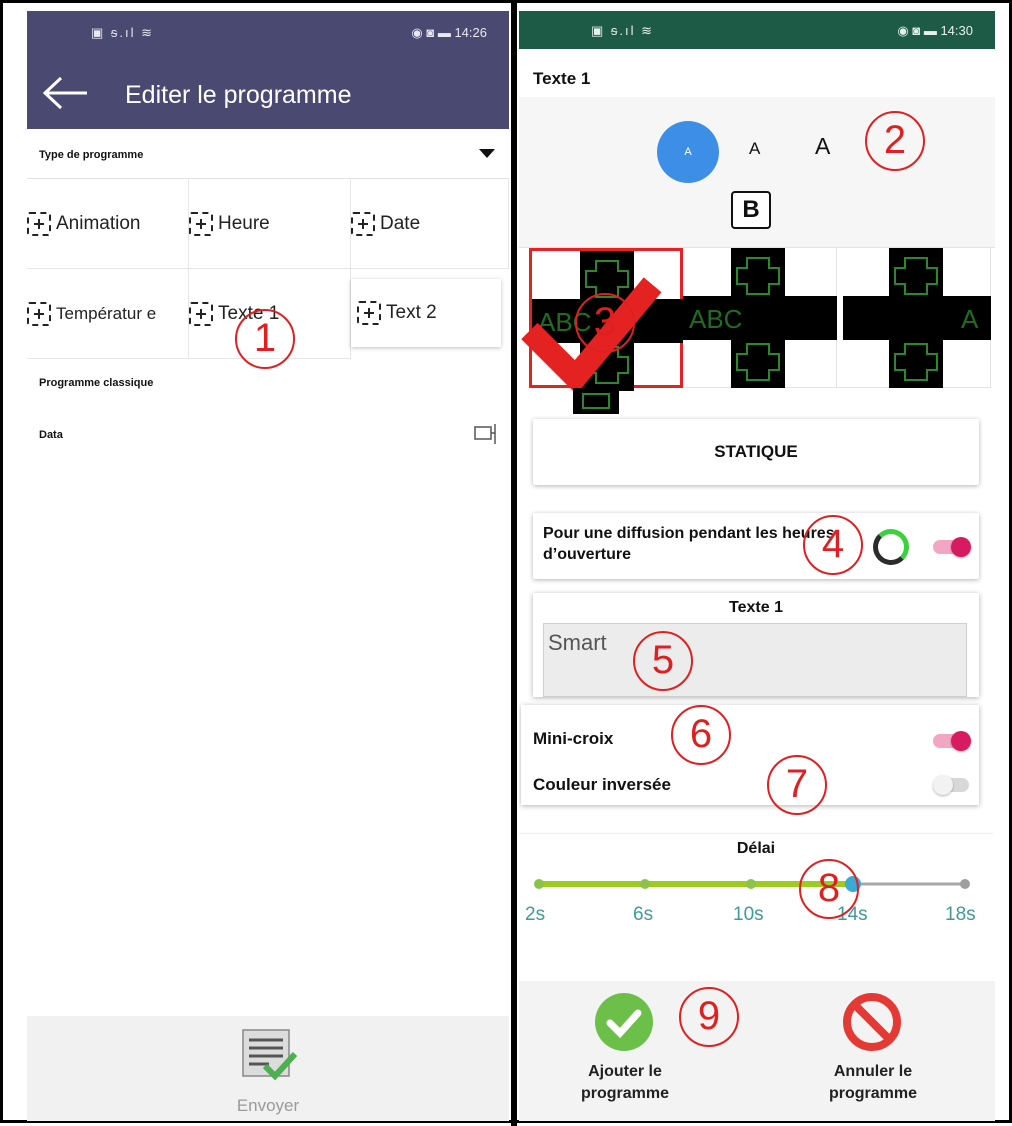 The height and width of the screenshot is (1126, 1012). Describe the element at coordinates (470, 32) in the screenshot. I see `status-time: 14:26` at that location.